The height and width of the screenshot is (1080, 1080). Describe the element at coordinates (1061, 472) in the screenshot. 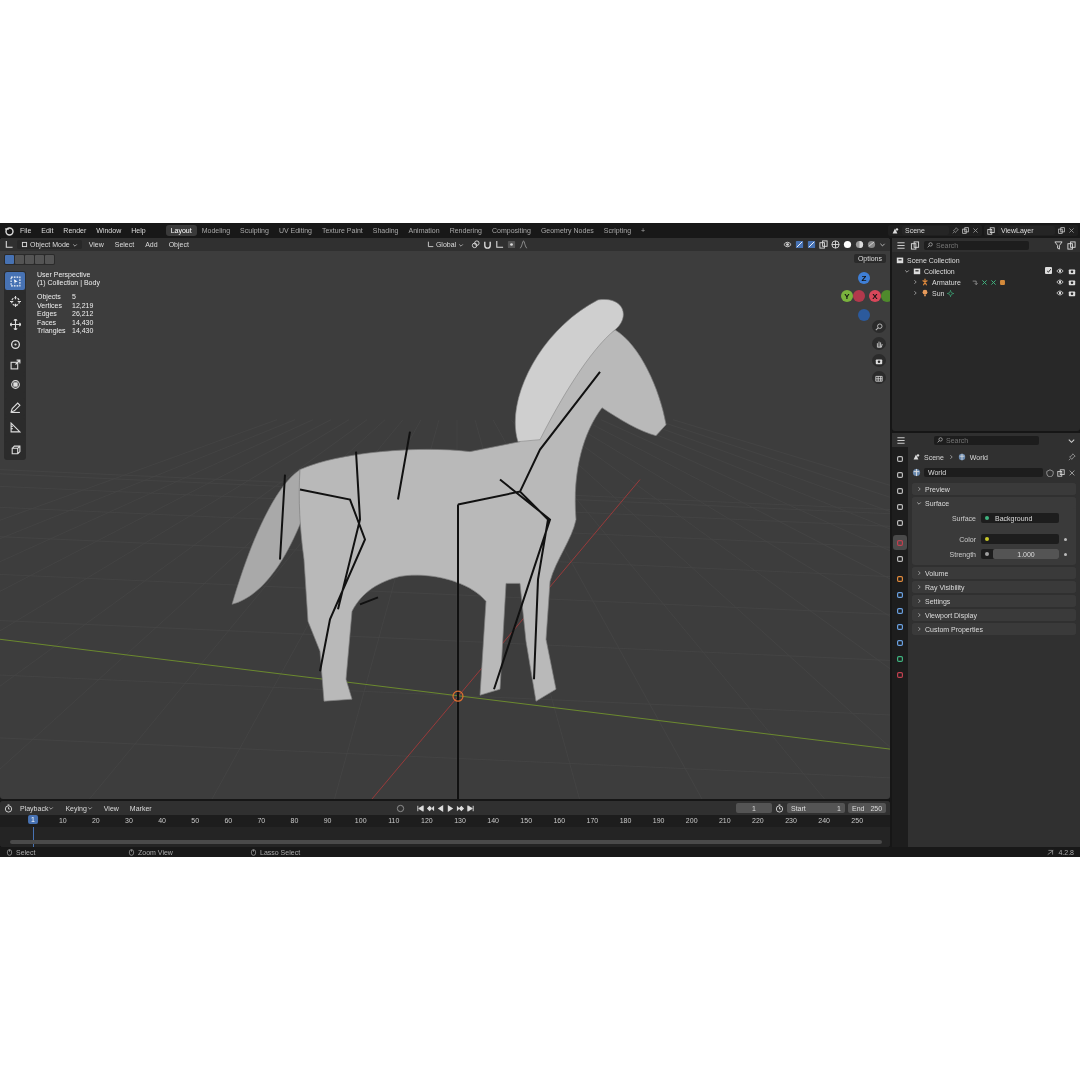

I see `duplicate-icon` at that location.